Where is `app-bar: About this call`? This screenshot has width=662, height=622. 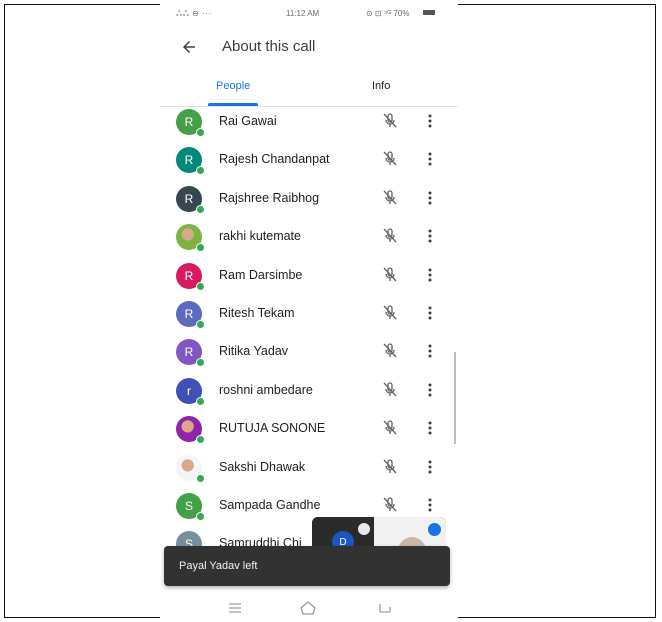
app-bar: About this call is located at coordinates (309, 48).